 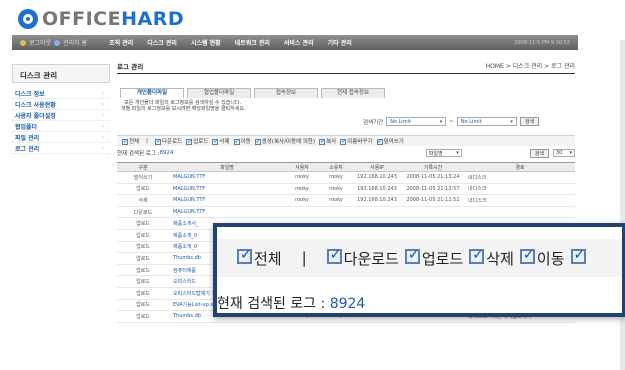 I want to click on check-label: 삭제, so click(x=224, y=142).